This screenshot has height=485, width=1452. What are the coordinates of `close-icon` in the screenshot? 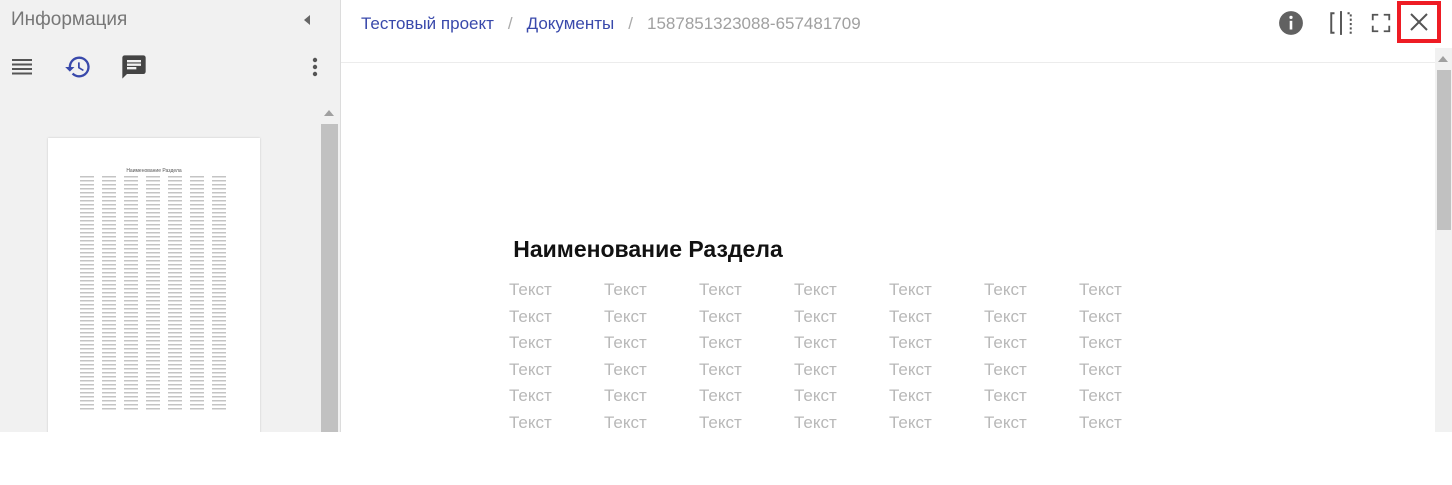 It's located at (1419, 22).